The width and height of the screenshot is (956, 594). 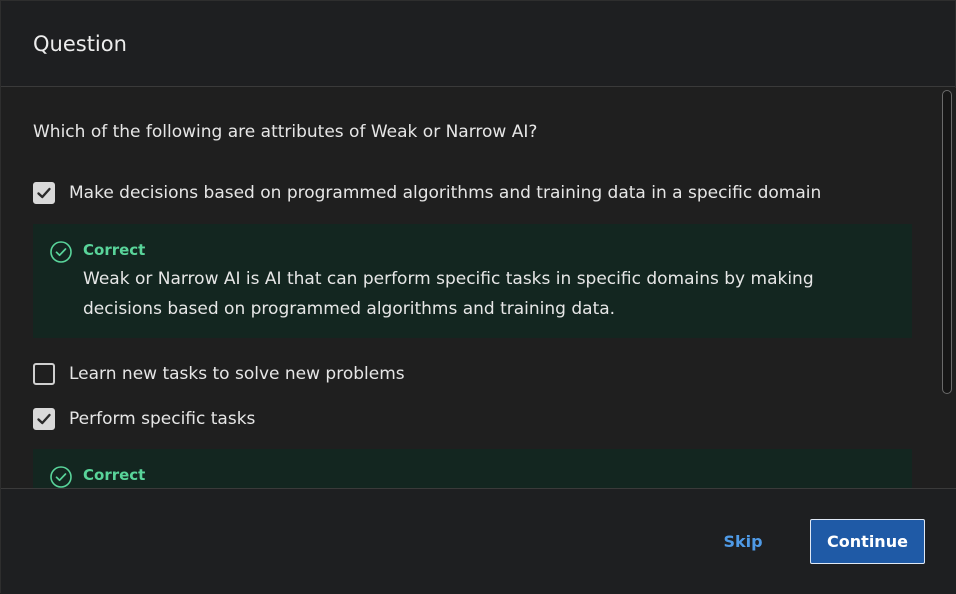 I want to click on option-2-label: Learn new tasks to solve new problems, so click(x=237, y=374).